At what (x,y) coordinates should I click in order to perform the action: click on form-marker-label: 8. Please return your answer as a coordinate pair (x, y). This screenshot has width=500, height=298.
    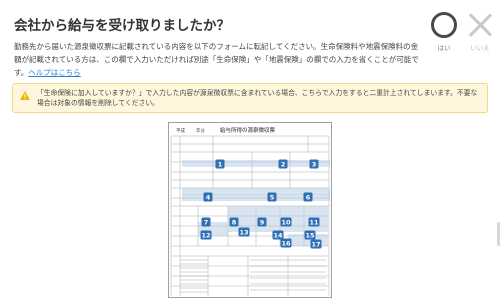
    Looking at the image, I should click on (234, 222).